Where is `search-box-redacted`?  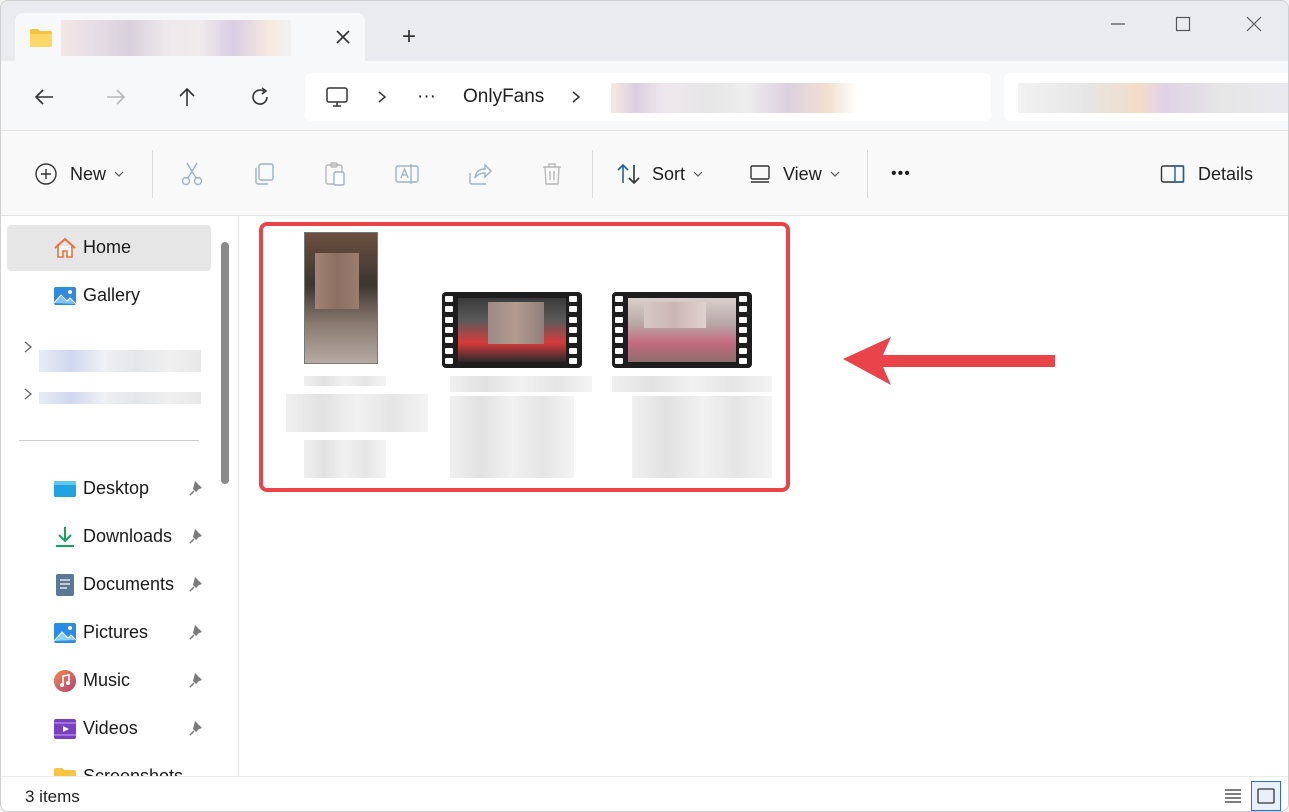
search-box-redacted is located at coordinates (1153, 98).